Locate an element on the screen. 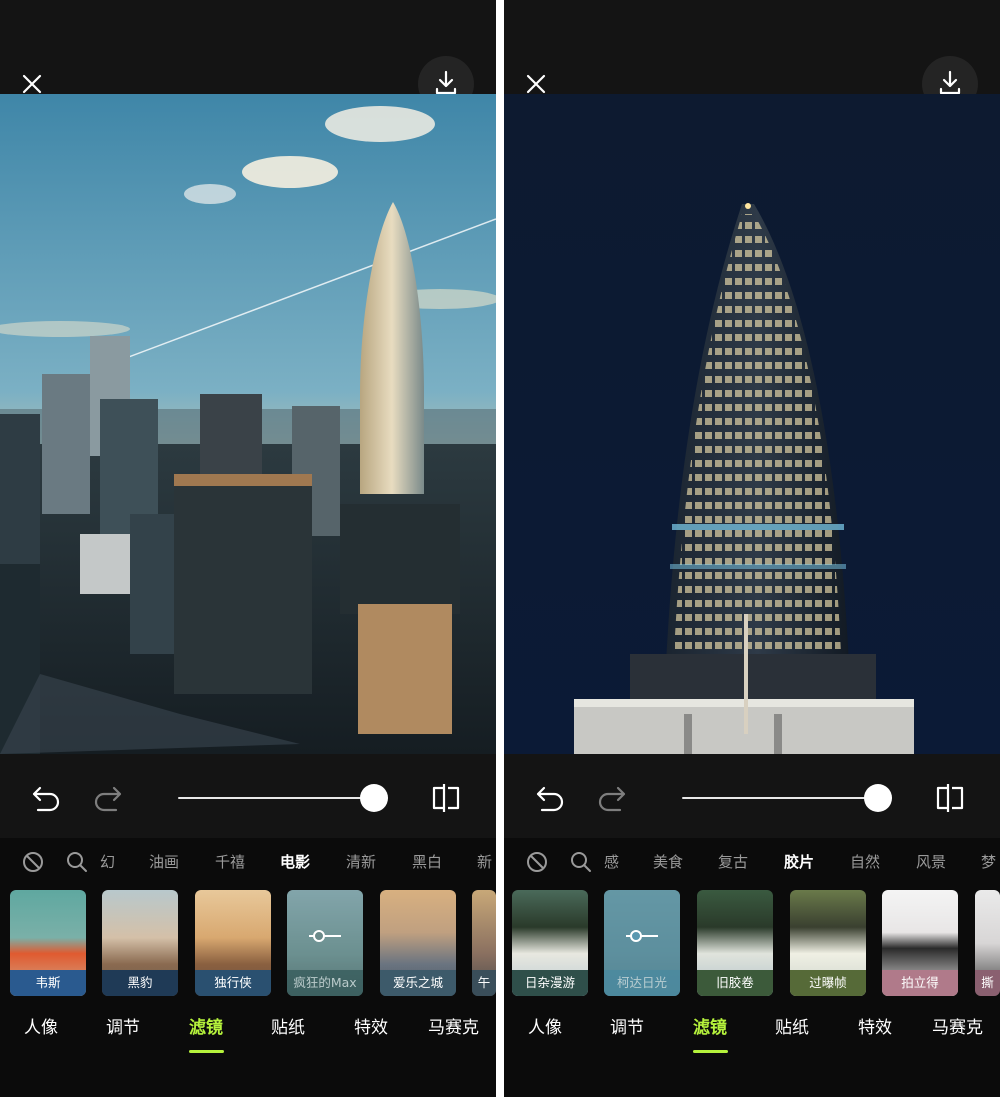 This screenshot has height=1097, width=1000. filter-thumbnail-list: 韦斯 黑豹 独行侠 疯狂的Max 爱乐之城 午 is located at coordinates (248, 944).